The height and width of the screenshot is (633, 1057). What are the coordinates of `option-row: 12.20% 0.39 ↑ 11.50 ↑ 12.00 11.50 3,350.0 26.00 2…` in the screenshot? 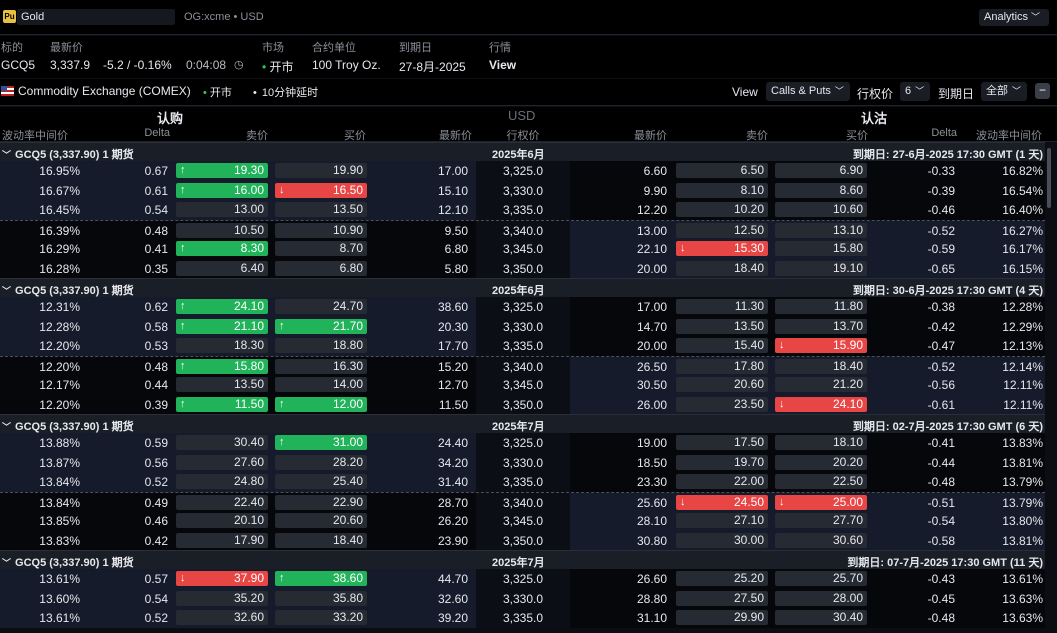 It's located at (522, 404).